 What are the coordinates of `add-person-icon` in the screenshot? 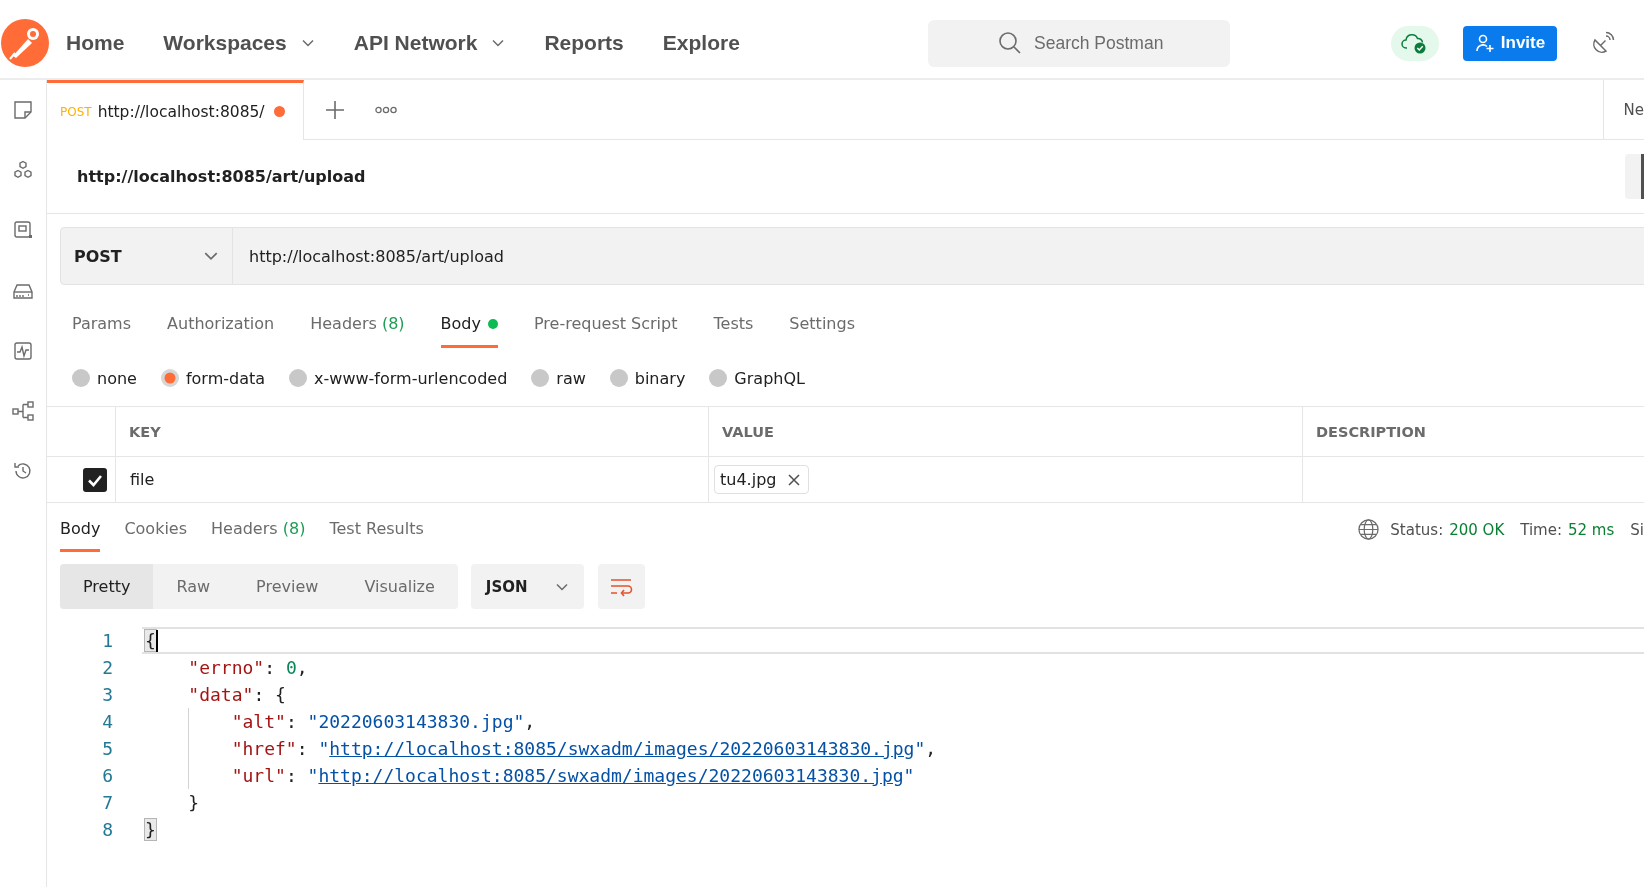 It's located at (1484, 43).